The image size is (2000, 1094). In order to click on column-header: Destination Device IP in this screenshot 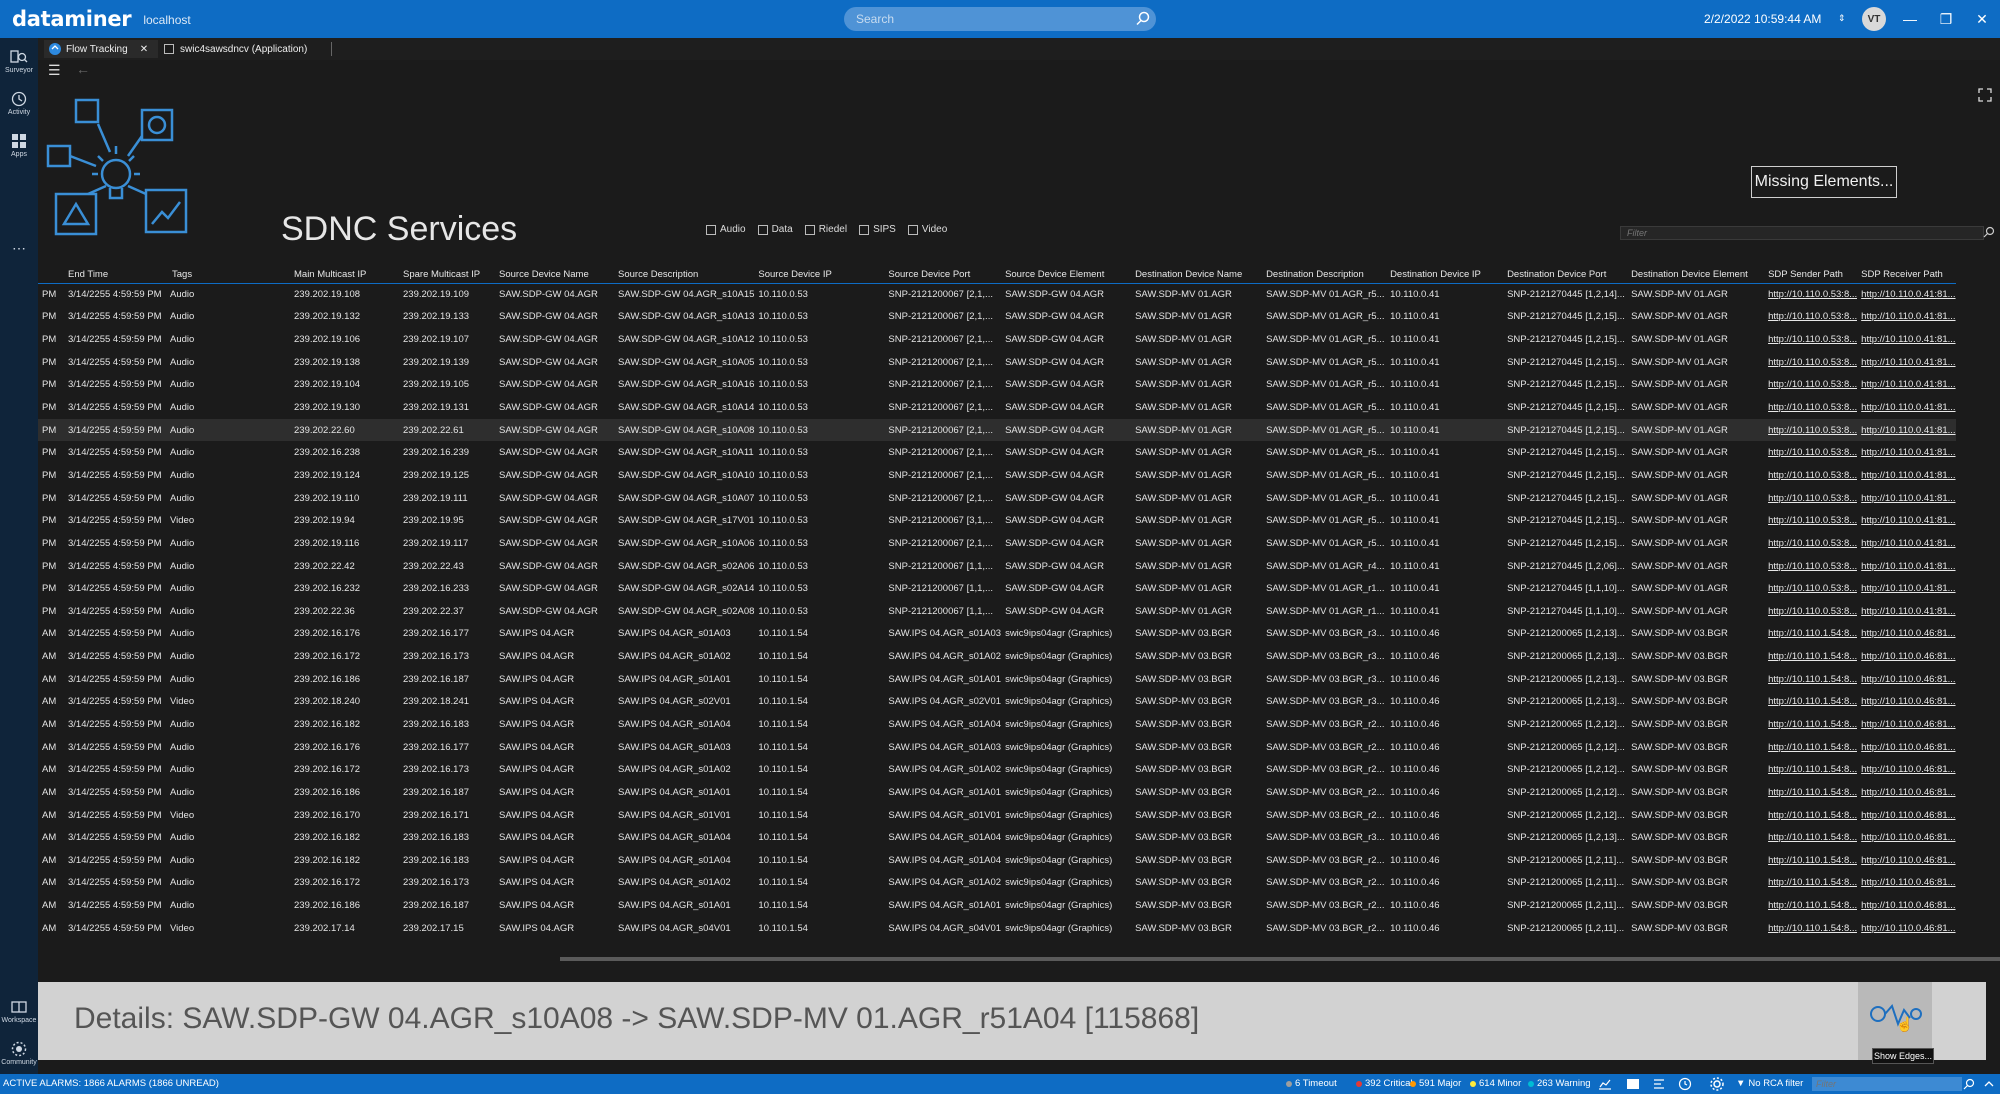, I will do `click(1445, 275)`.